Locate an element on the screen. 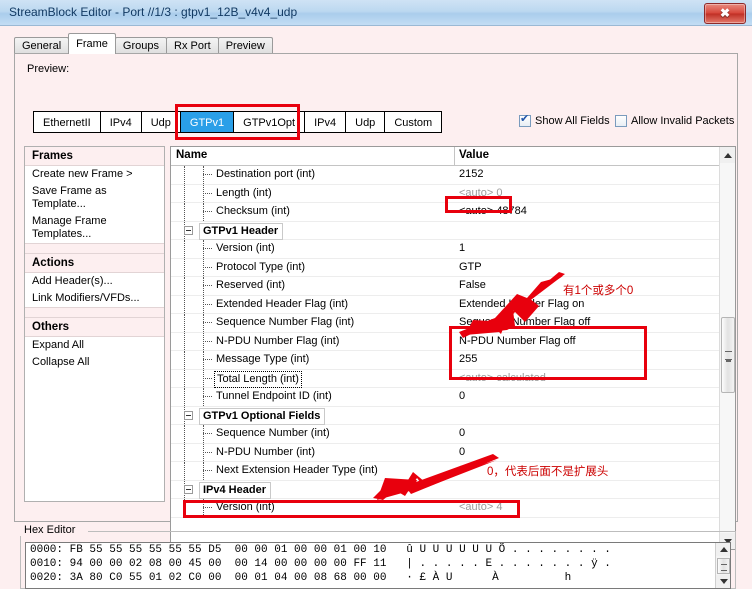 The height and width of the screenshot is (589, 752). tab-groups: Groups is located at coordinates (140, 45).